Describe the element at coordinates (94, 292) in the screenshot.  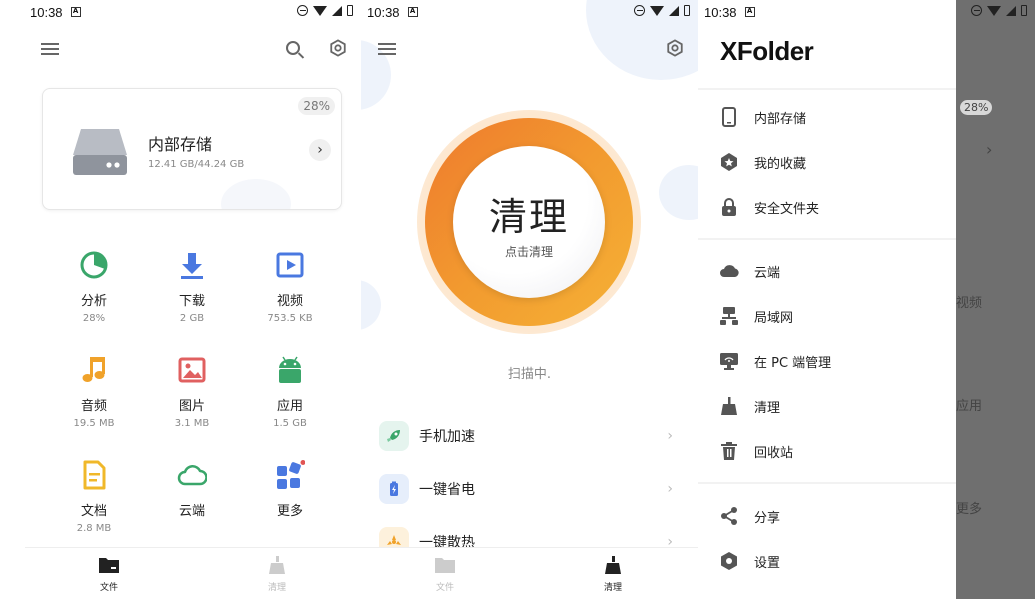
I see `category-analysis: 分析 28%` at that location.